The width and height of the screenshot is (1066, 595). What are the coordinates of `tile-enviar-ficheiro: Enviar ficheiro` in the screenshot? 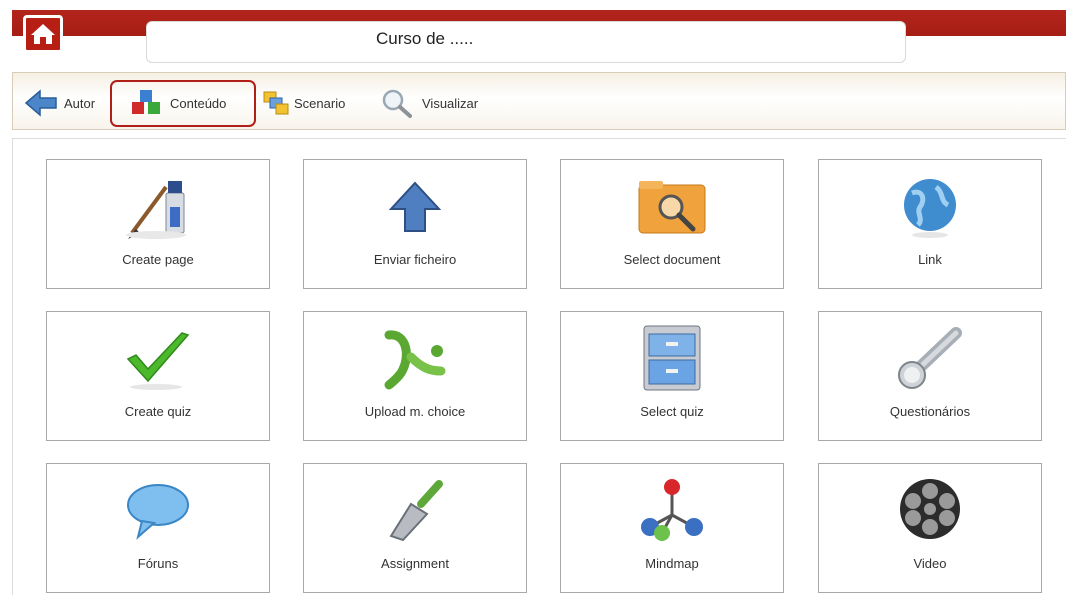 It's located at (415, 224).